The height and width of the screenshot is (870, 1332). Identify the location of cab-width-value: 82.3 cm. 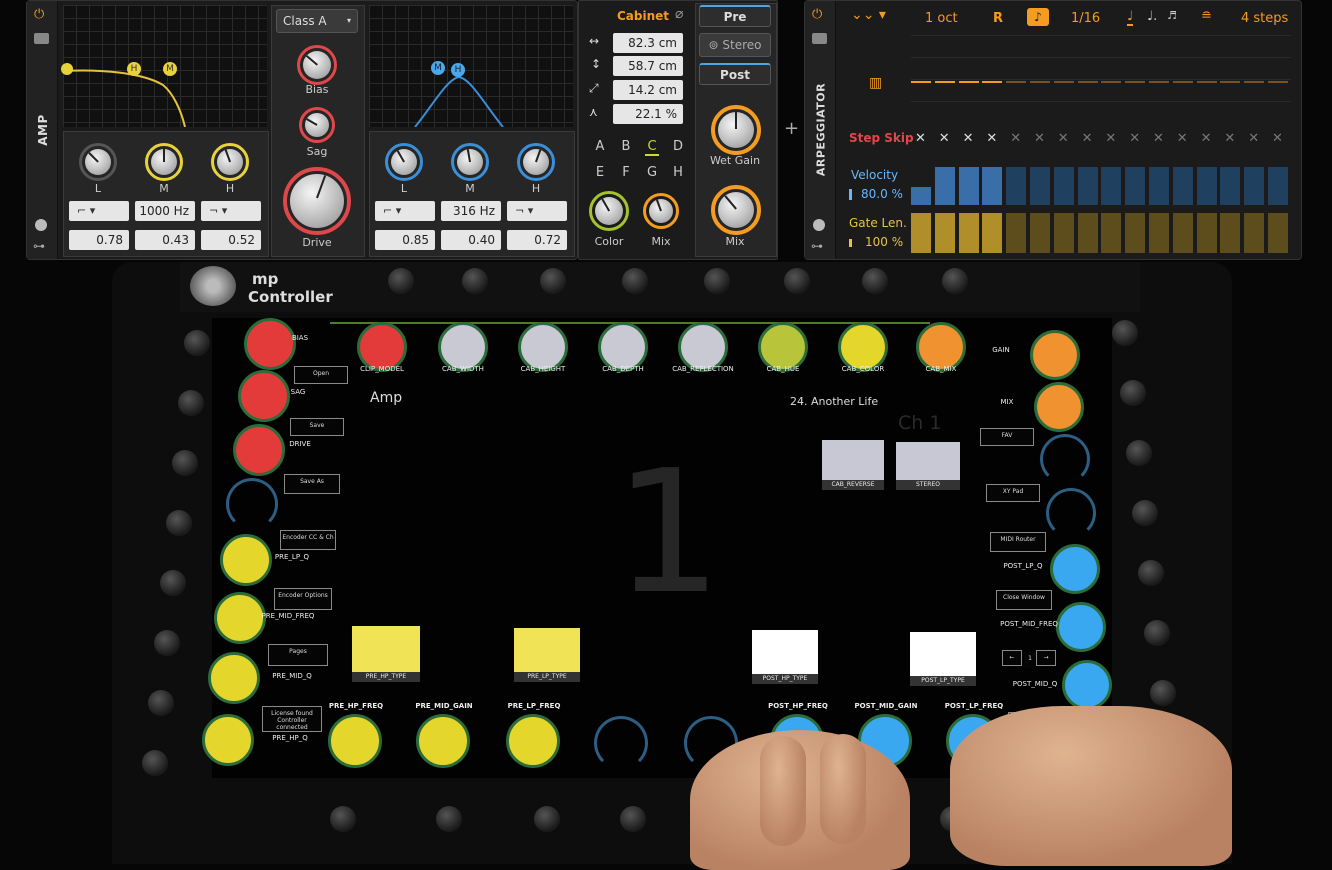
(648, 43).